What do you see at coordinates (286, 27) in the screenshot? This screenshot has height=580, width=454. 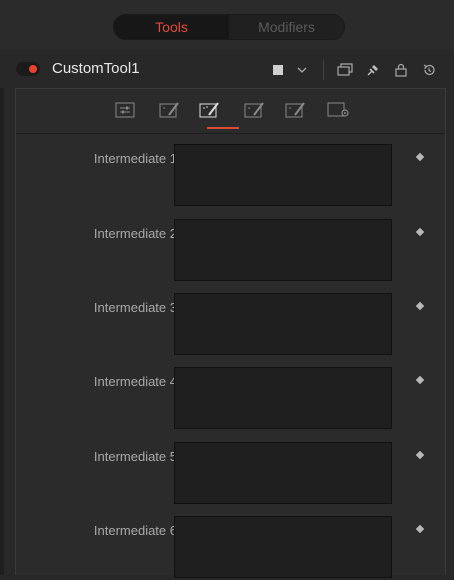 I see `modifiers-tab: Modifiers` at bounding box center [286, 27].